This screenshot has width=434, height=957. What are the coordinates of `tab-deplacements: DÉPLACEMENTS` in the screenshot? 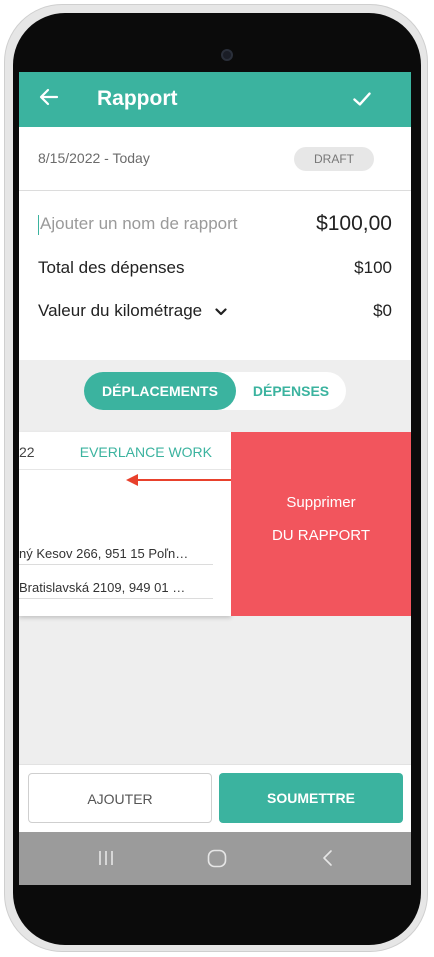 It's located at (160, 391).